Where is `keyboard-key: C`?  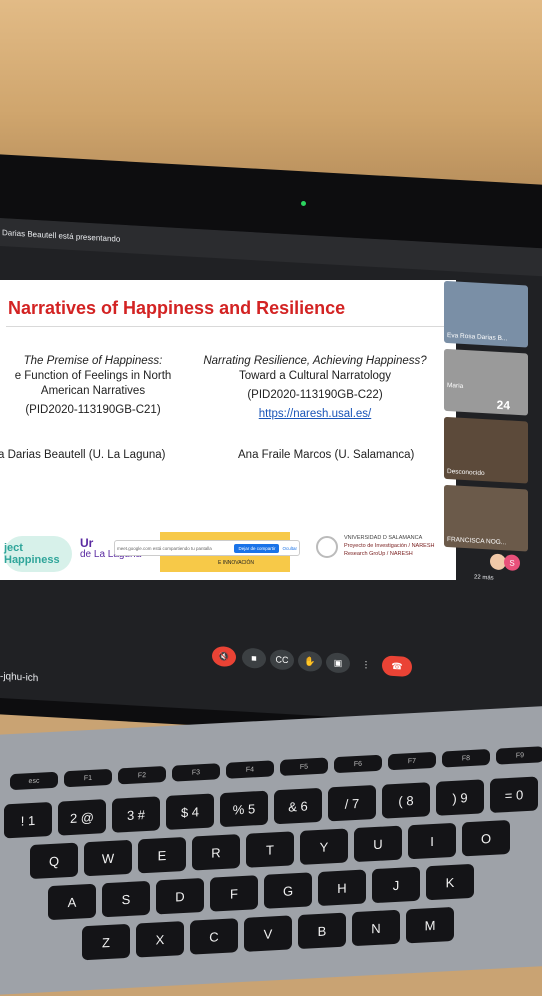 keyboard-key: C is located at coordinates (214, 936).